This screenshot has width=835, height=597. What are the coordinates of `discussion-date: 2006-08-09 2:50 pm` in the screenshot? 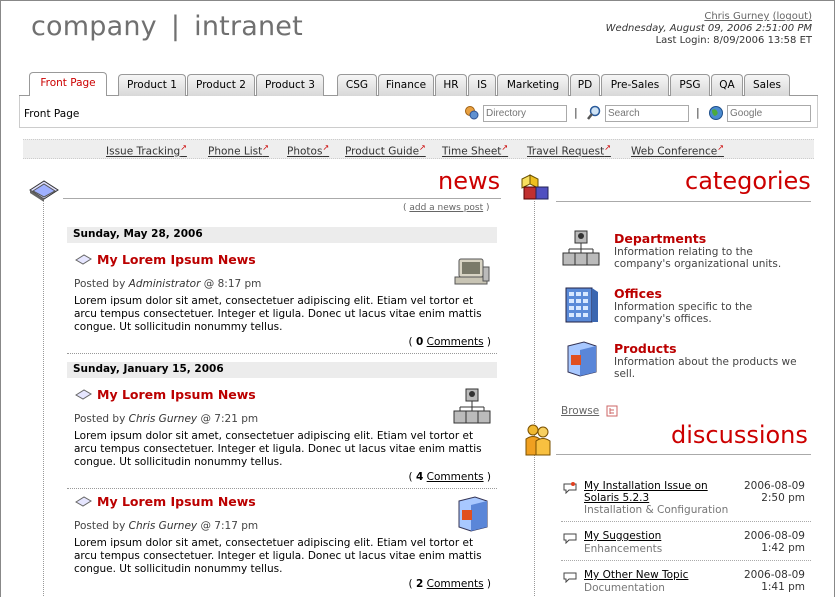 It's located at (765, 492).